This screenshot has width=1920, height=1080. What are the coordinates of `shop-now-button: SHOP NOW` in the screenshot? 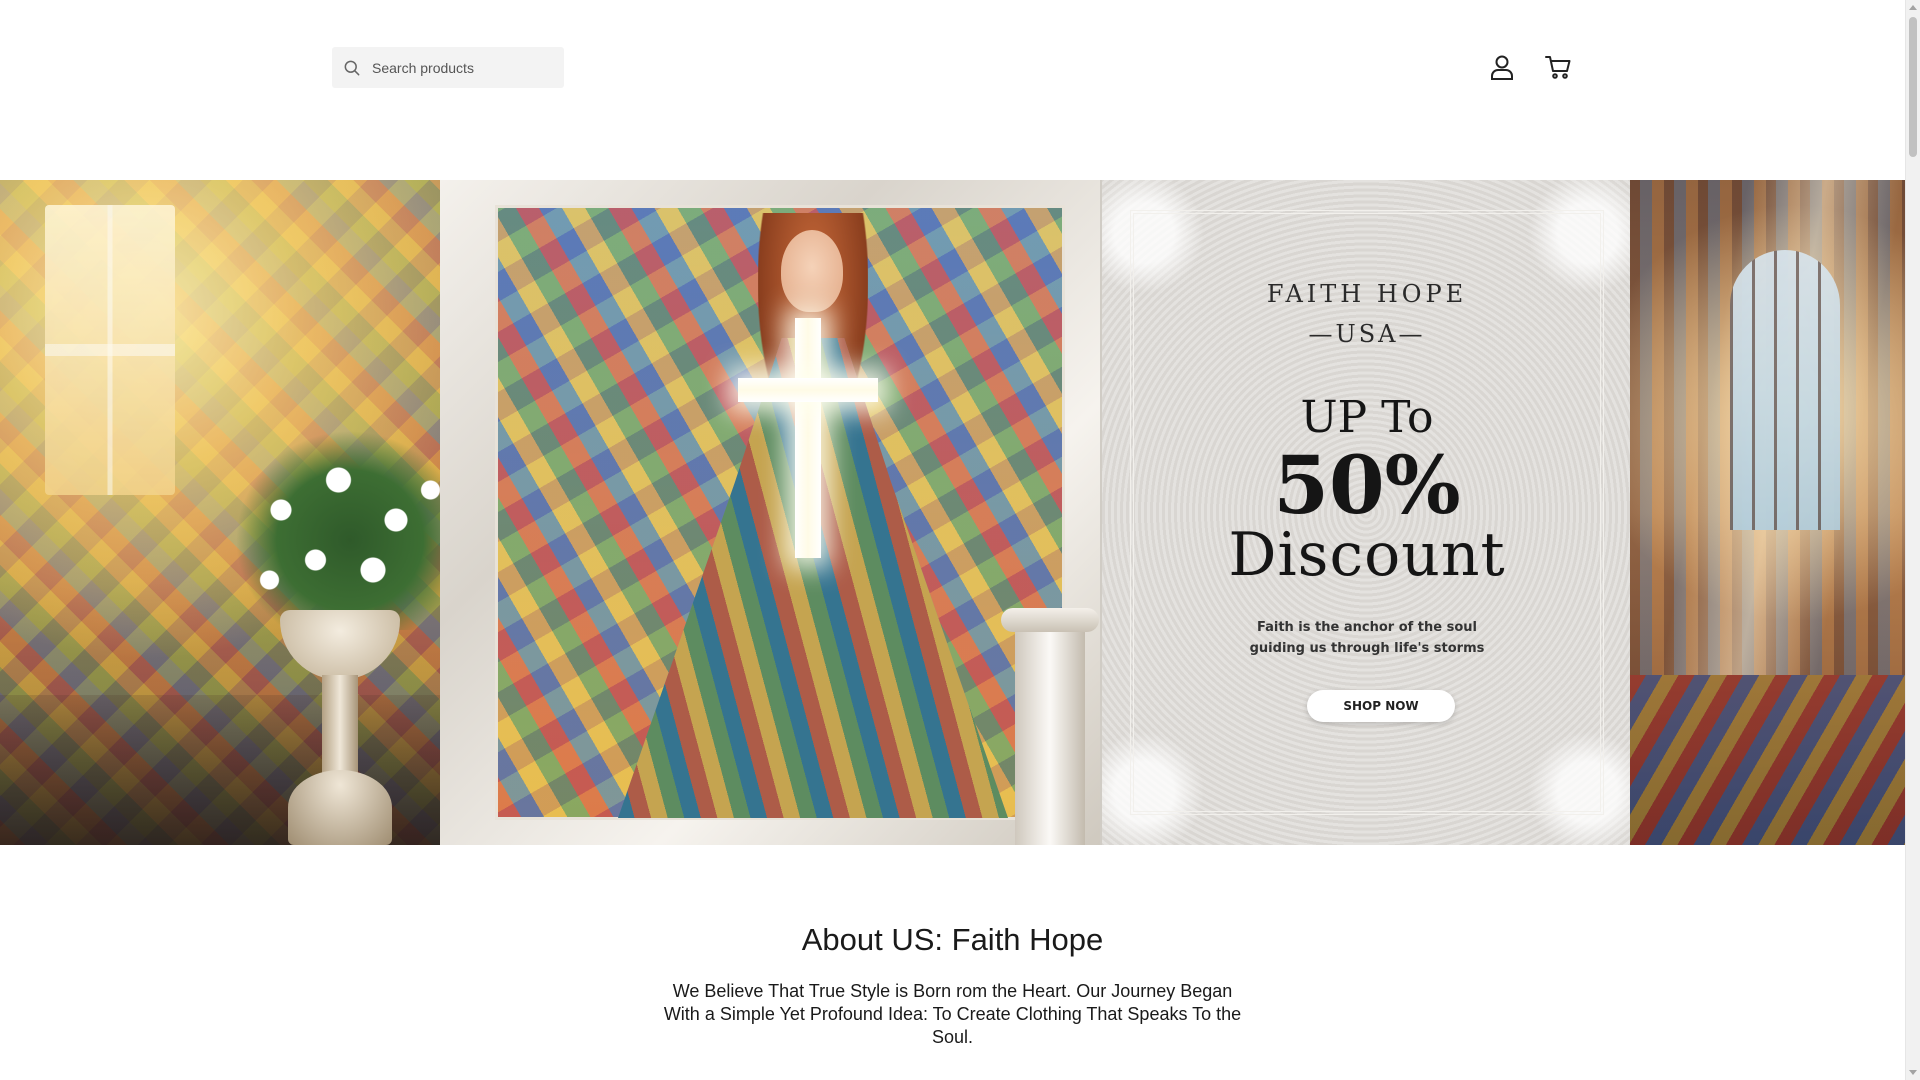 It's located at (1381, 706).